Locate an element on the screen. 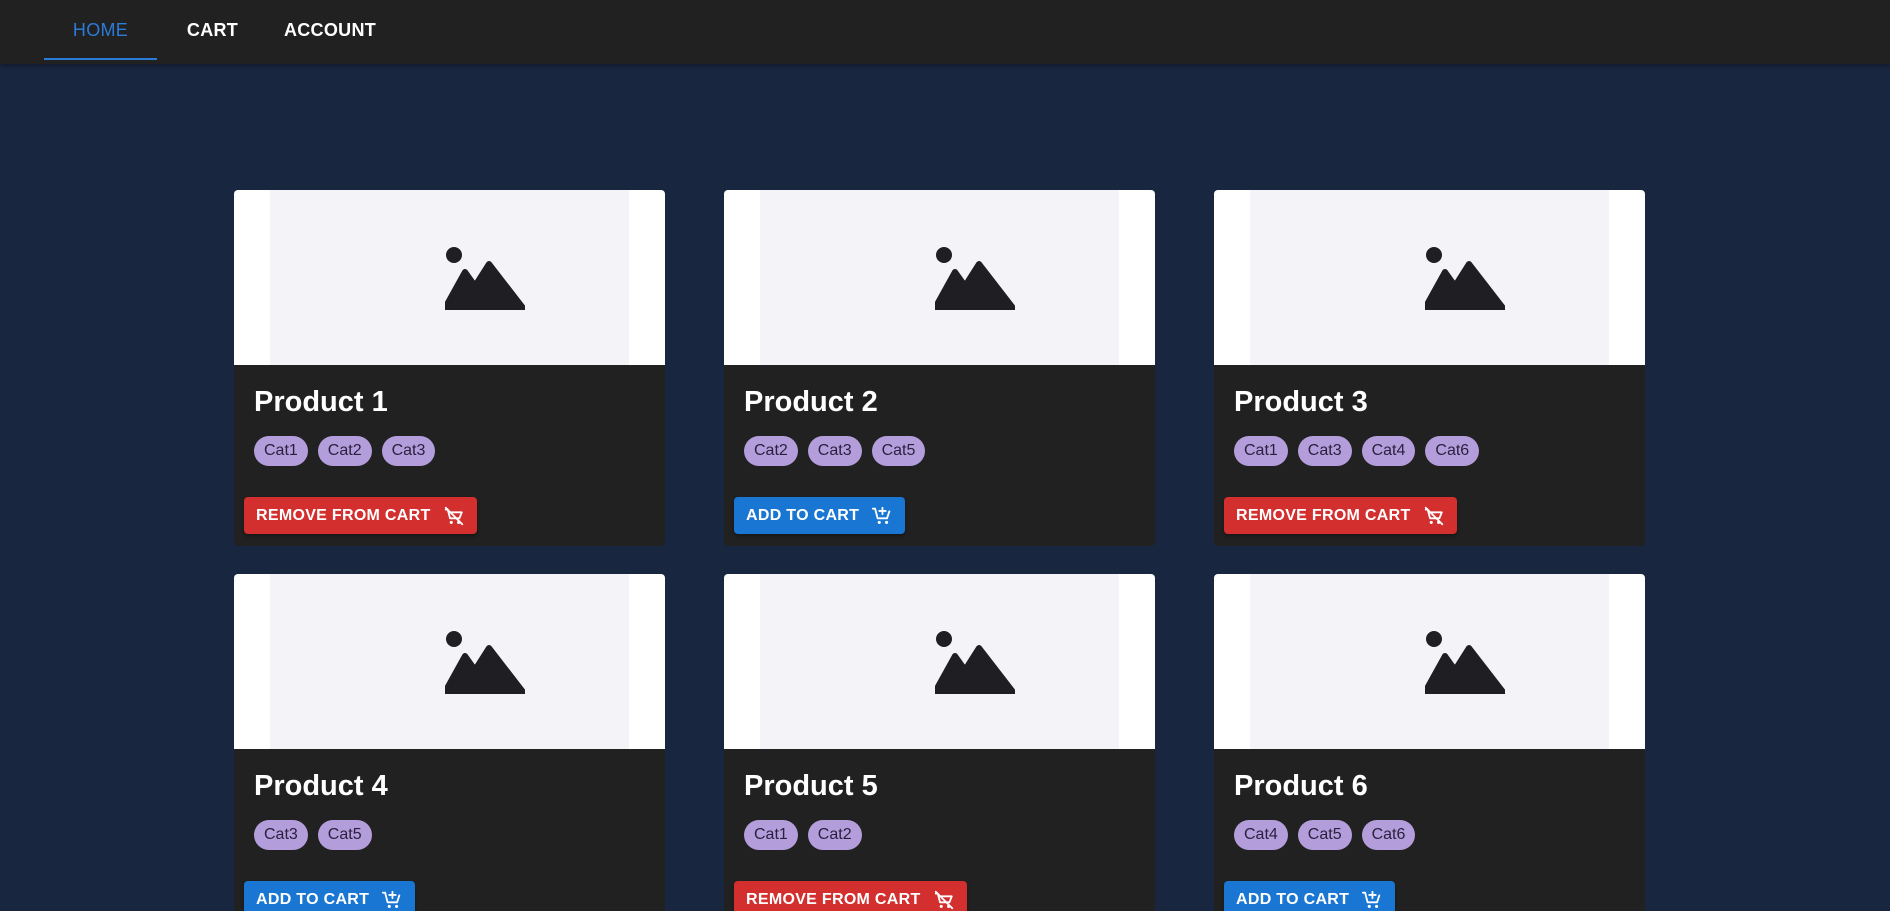  product-card: Product 4 Cat3 Cat5 ADD TO CART is located at coordinates (449, 742).